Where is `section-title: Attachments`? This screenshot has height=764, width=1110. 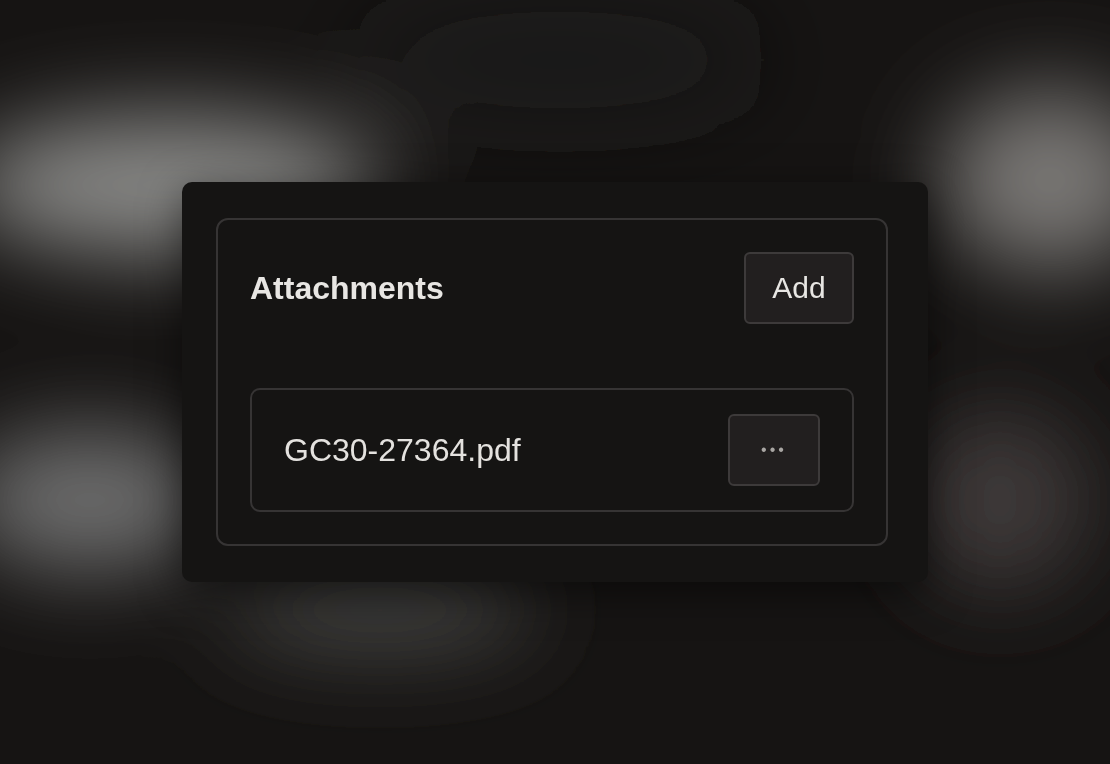
section-title: Attachments is located at coordinates (347, 288).